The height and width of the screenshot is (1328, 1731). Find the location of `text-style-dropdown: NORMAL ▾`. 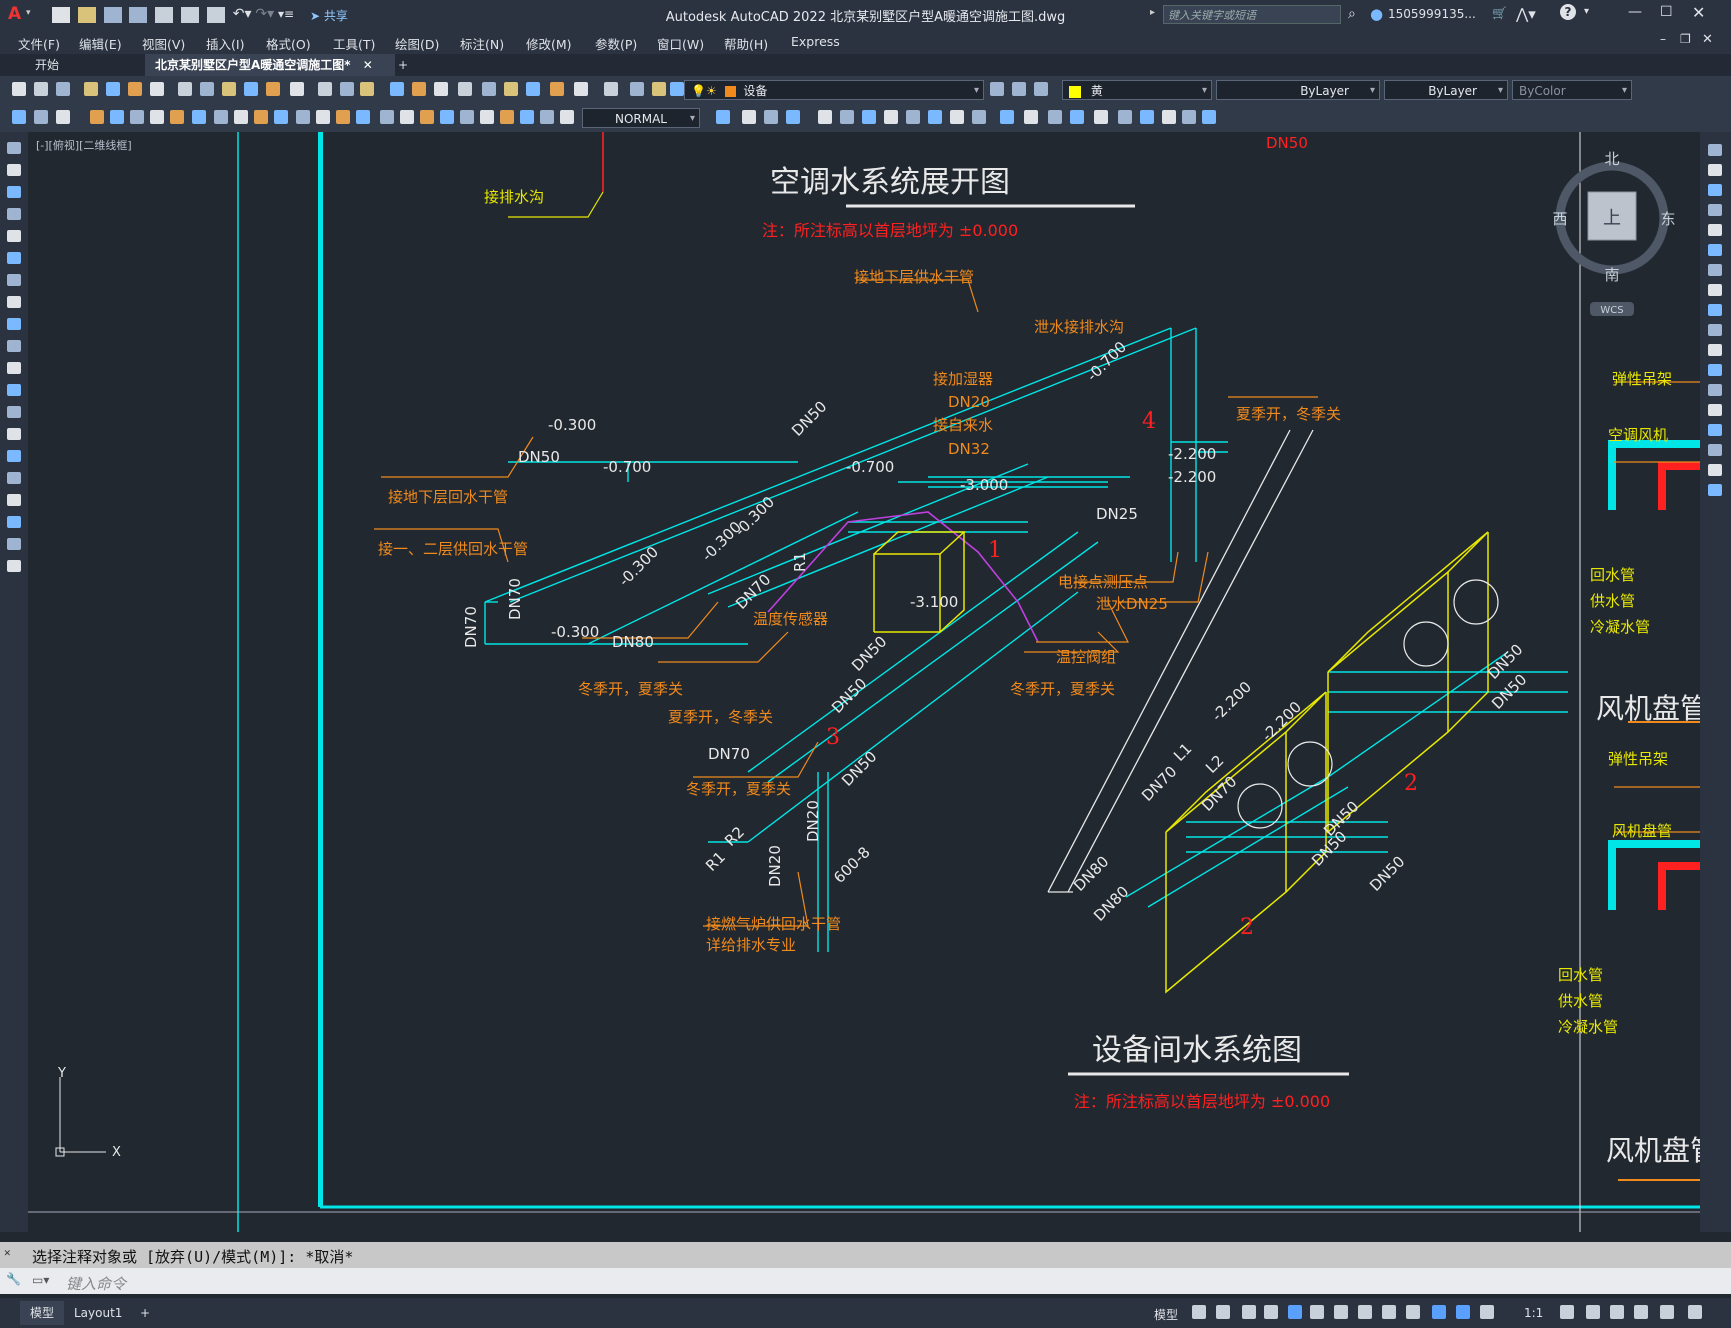

text-style-dropdown: NORMAL ▾ is located at coordinates (641, 118).